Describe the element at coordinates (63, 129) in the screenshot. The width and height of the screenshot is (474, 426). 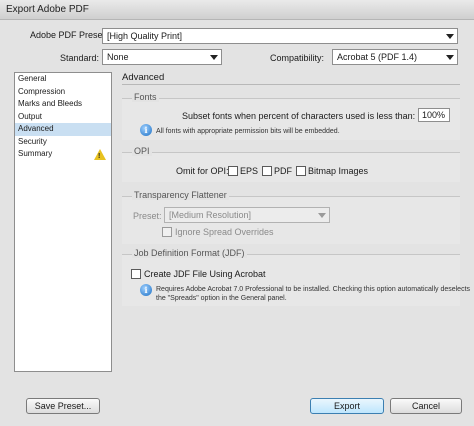
I see `sidebar-item-advanced: Advanced` at that location.